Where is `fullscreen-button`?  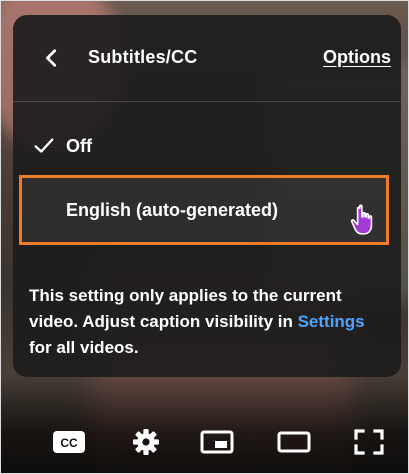
fullscreen-button is located at coordinates (369, 442).